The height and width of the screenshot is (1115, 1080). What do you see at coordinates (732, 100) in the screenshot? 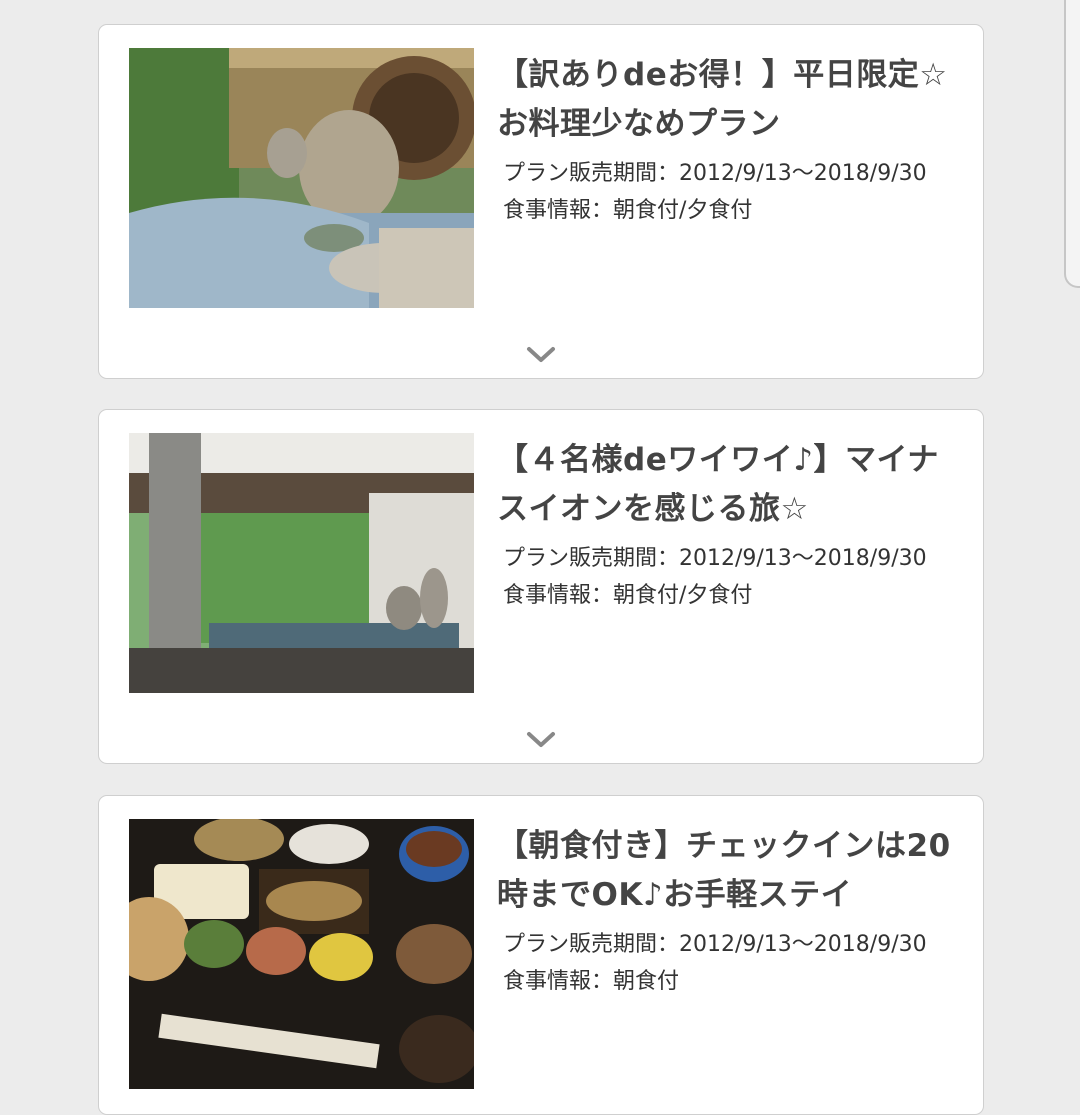
I see `plan-title: 【訳ありdeお得！】平日限定☆お料理少なめプラン` at bounding box center [732, 100].